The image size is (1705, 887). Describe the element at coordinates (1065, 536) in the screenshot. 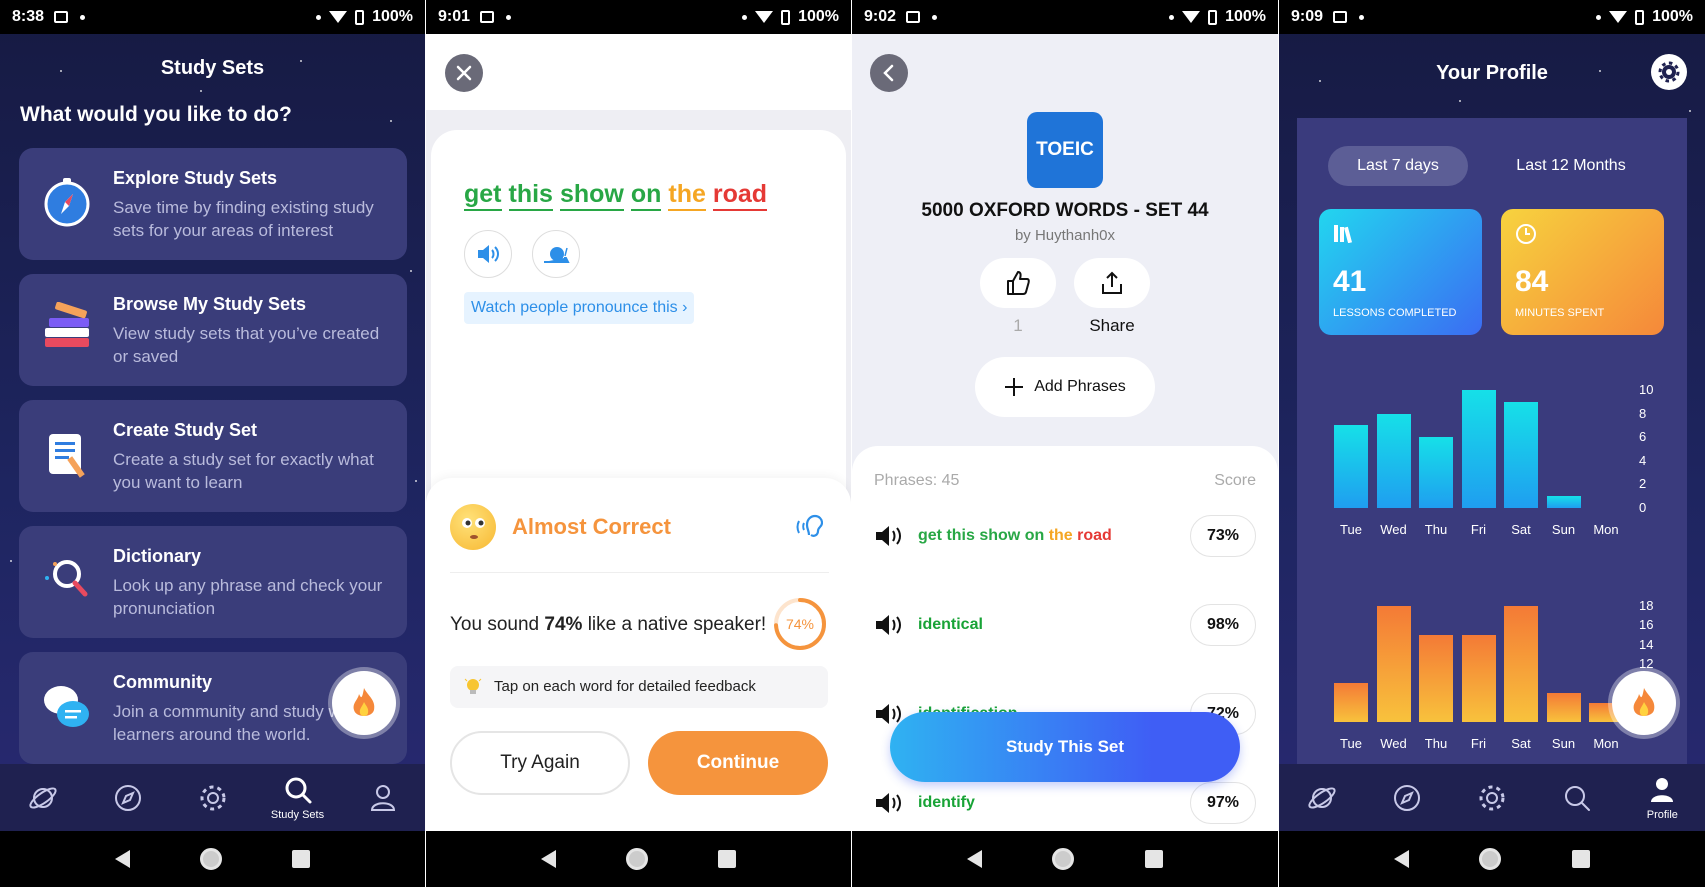

I see `phrase-row: get this show on the road 73%` at that location.